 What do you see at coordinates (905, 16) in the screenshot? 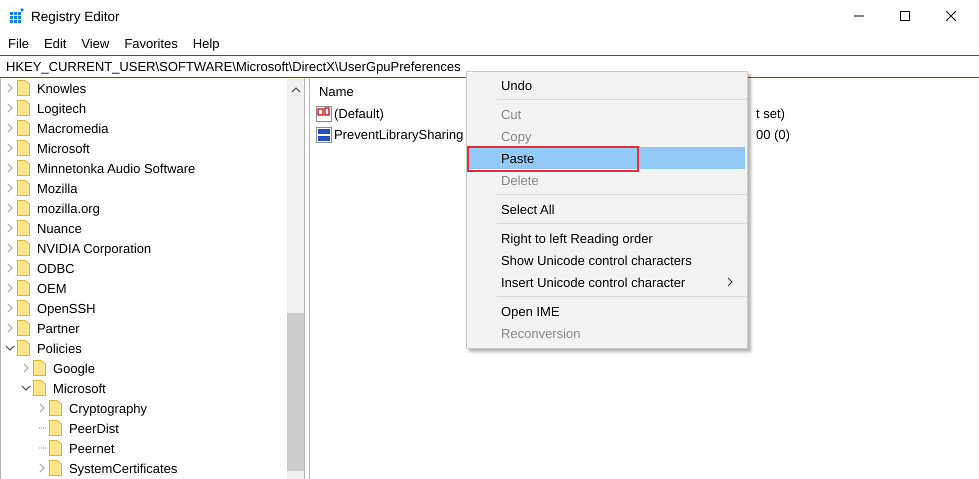
I see `maximize-icon` at bounding box center [905, 16].